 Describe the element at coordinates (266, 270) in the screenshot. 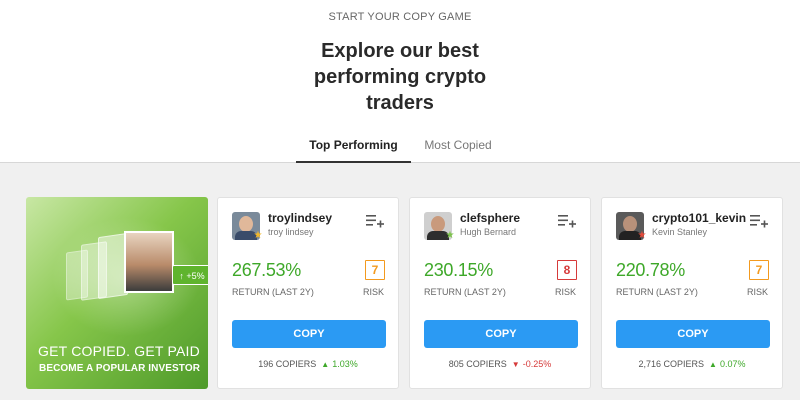

I see `return-value: 267.53%` at that location.